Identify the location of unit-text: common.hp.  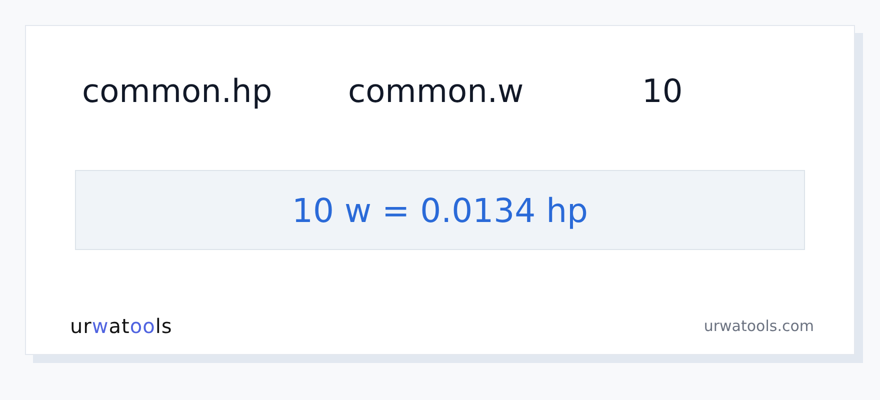
(178, 91).